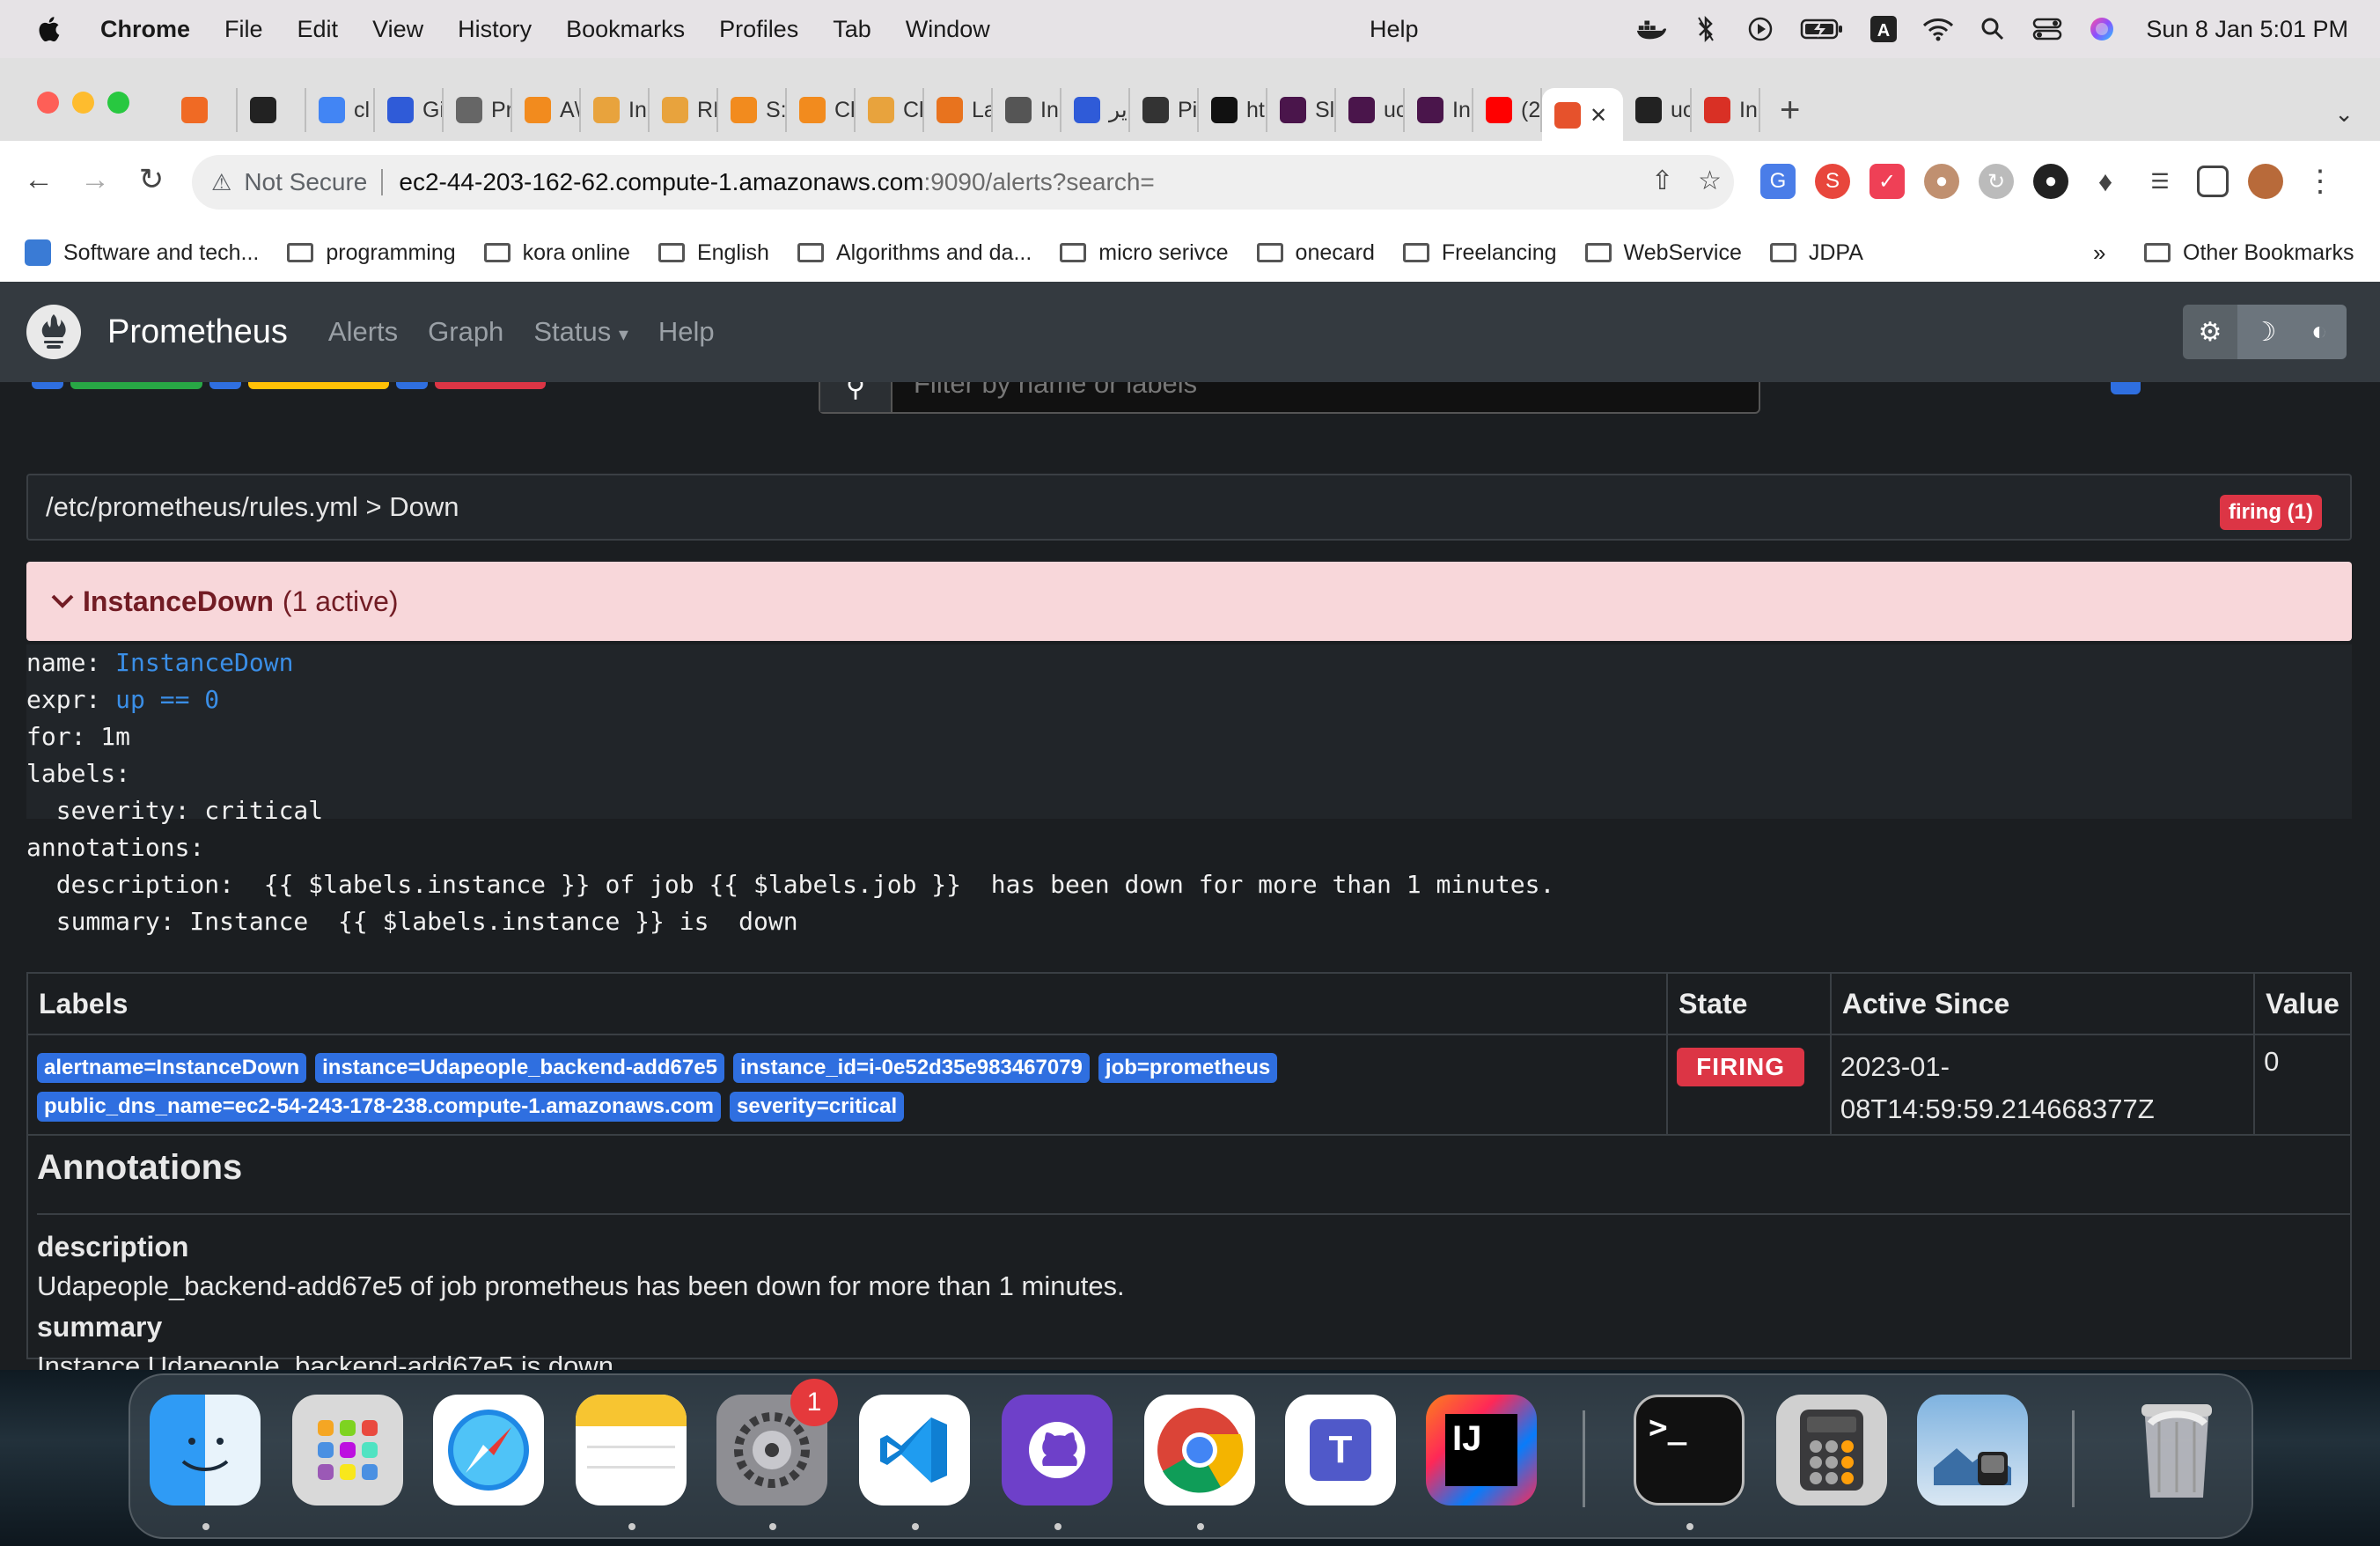  I want to click on browser-tab: Sl, so click(1301, 110).